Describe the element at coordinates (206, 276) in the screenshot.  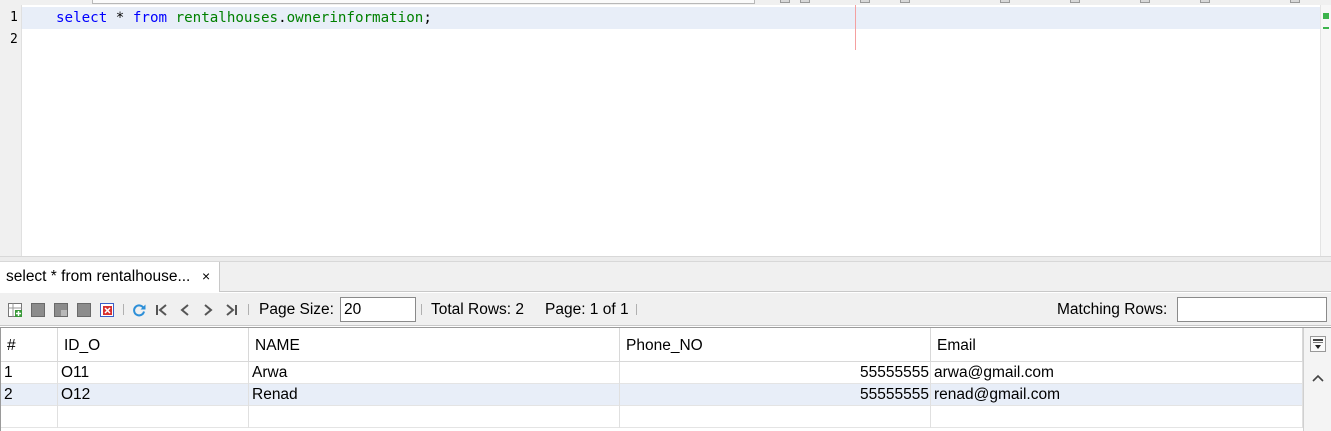
I see `close-icon: ×` at that location.